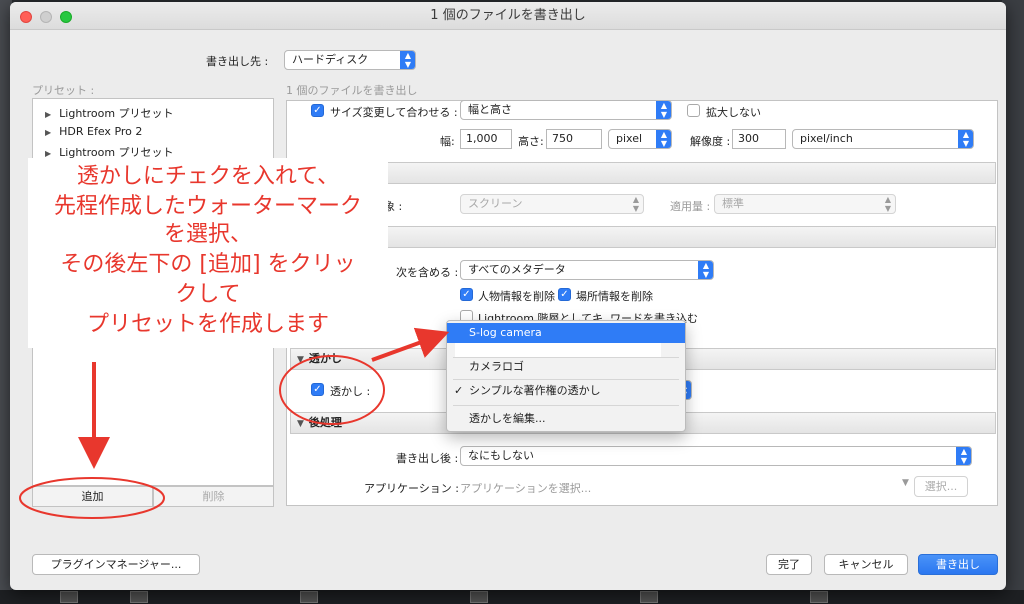 The height and width of the screenshot is (604, 1024). Describe the element at coordinates (332, 390) in the screenshot. I see `annotation-circle-watermark` at that location.